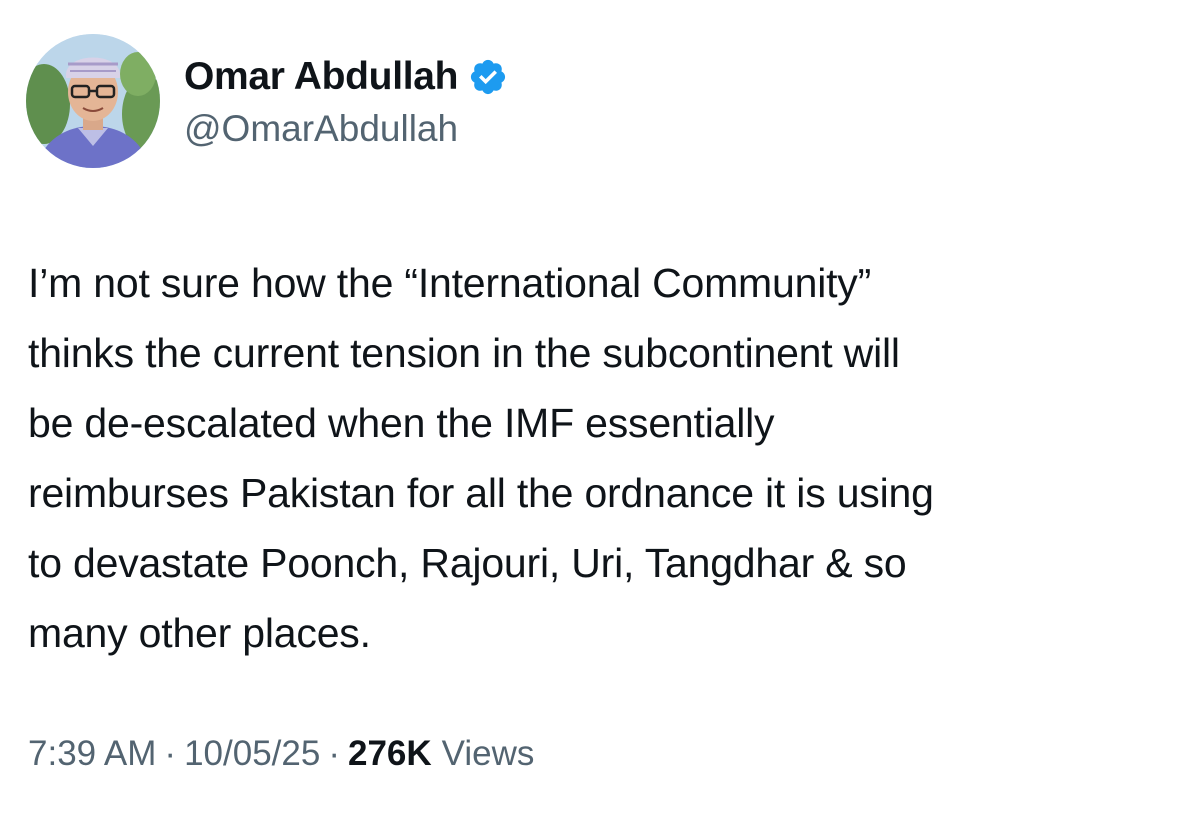 This screenshot has height=814, width=1200. Describe the element at coordinates (321, 129) in the screenshot. I see `author-handle: @OmarAbdullah` at that location.